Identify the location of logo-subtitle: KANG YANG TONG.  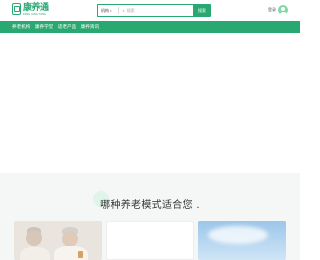
(34, 14).